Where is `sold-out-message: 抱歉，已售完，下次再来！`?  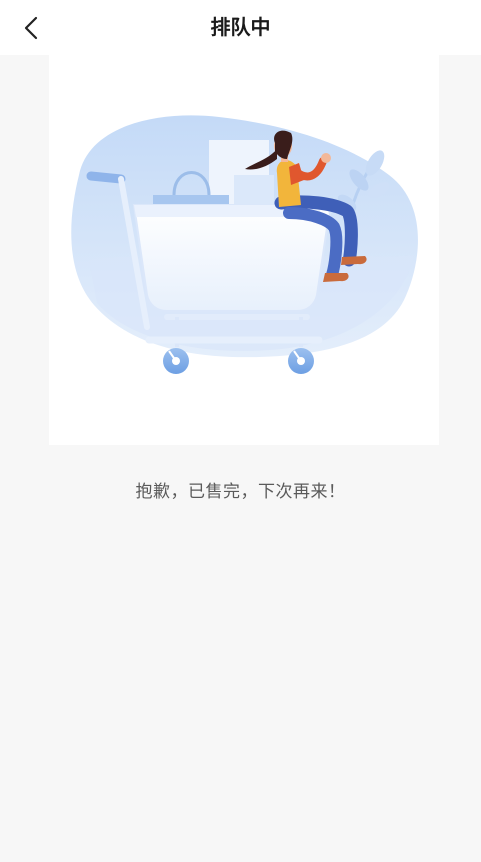 sold-out-message: 抱歉，已售完，下次再来！ is located at coordinates (240, 492).